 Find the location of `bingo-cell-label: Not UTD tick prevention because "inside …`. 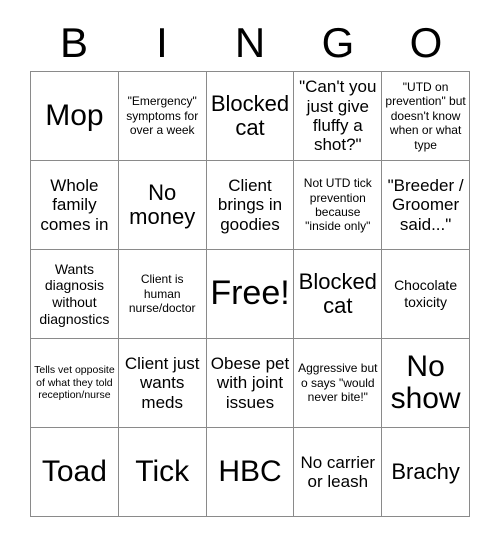

bingo-cell-label: Not UTD tick prevention because "inside … is located at coordinates (337, 205).